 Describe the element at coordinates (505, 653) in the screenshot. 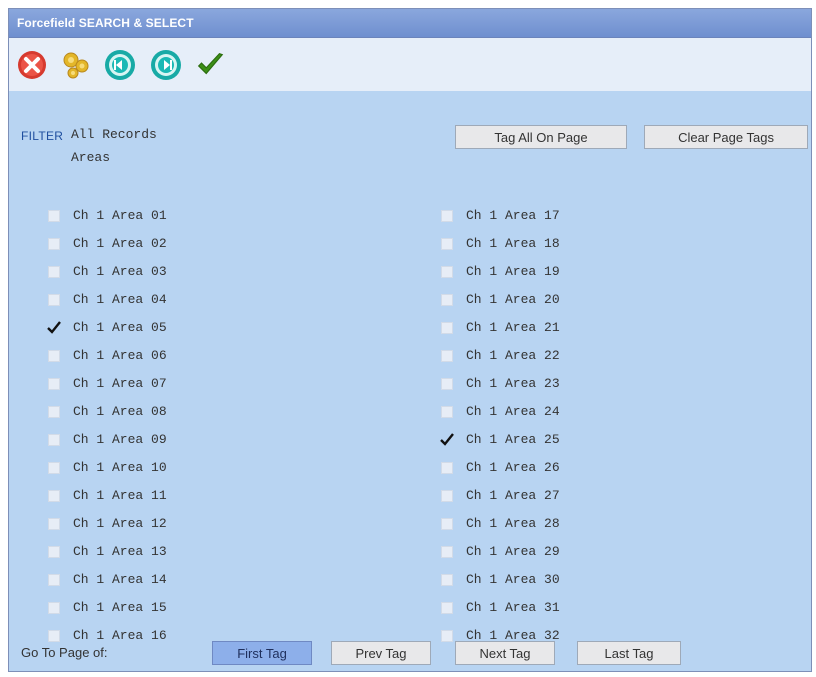

I see `next-tag-button: Next Tag` at that location.